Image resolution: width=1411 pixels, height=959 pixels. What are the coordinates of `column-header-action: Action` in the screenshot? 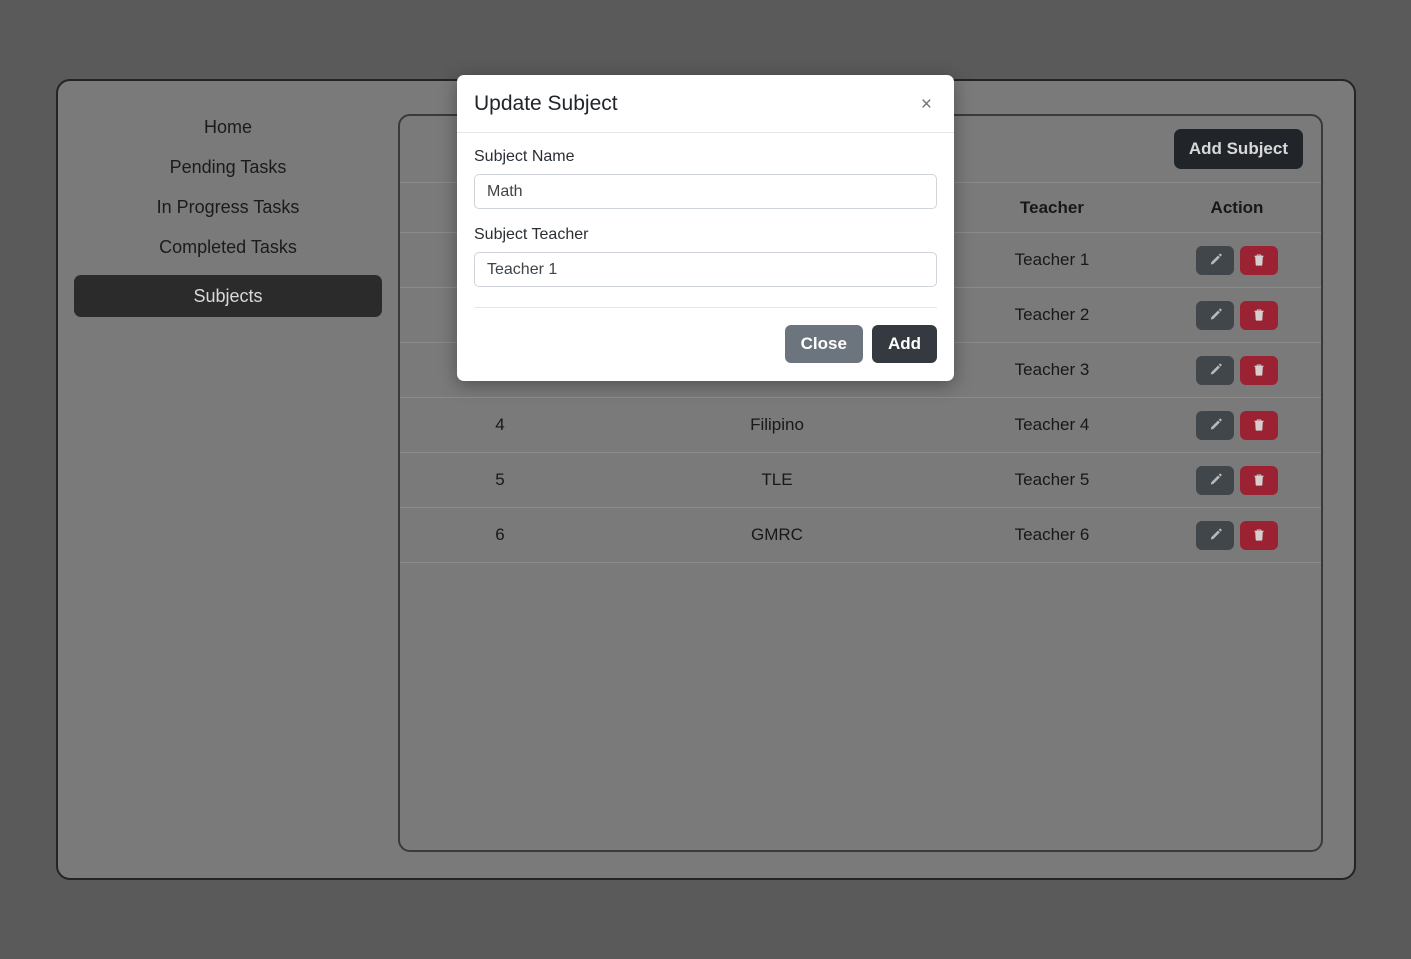 It's located at (1235, 207).